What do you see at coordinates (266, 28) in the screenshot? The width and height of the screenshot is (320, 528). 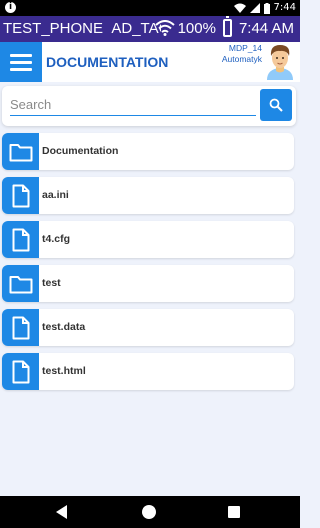 I see `app-time: 7:44 AM` at bounding box center [266, 28].